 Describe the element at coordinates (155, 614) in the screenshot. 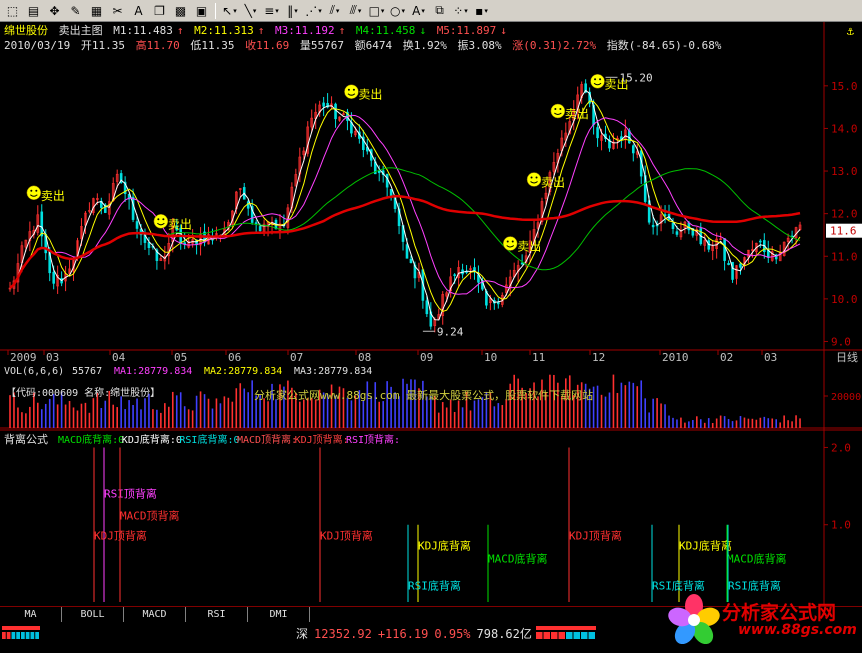

I see `tab-macd: MACD` at that location.